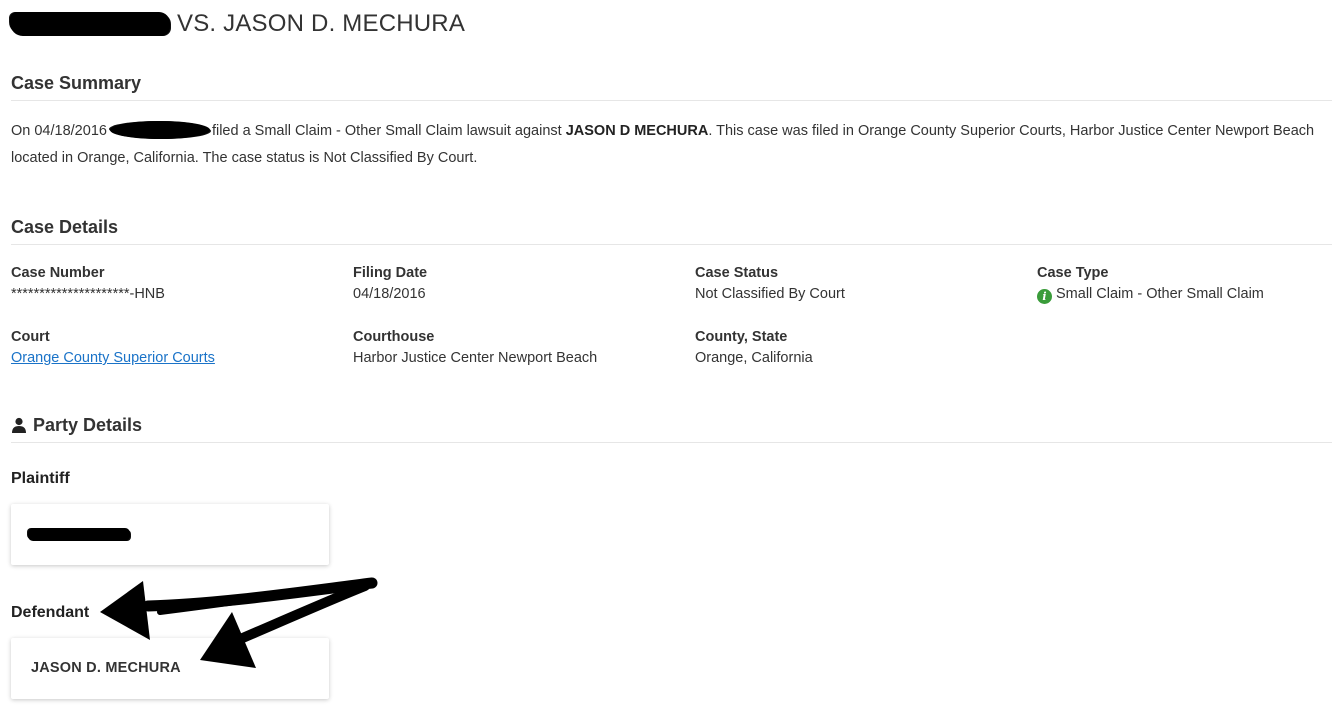 The height and width of the screenshot is (715, 1332). I want to click on court-label: Court, so click(30, 337).